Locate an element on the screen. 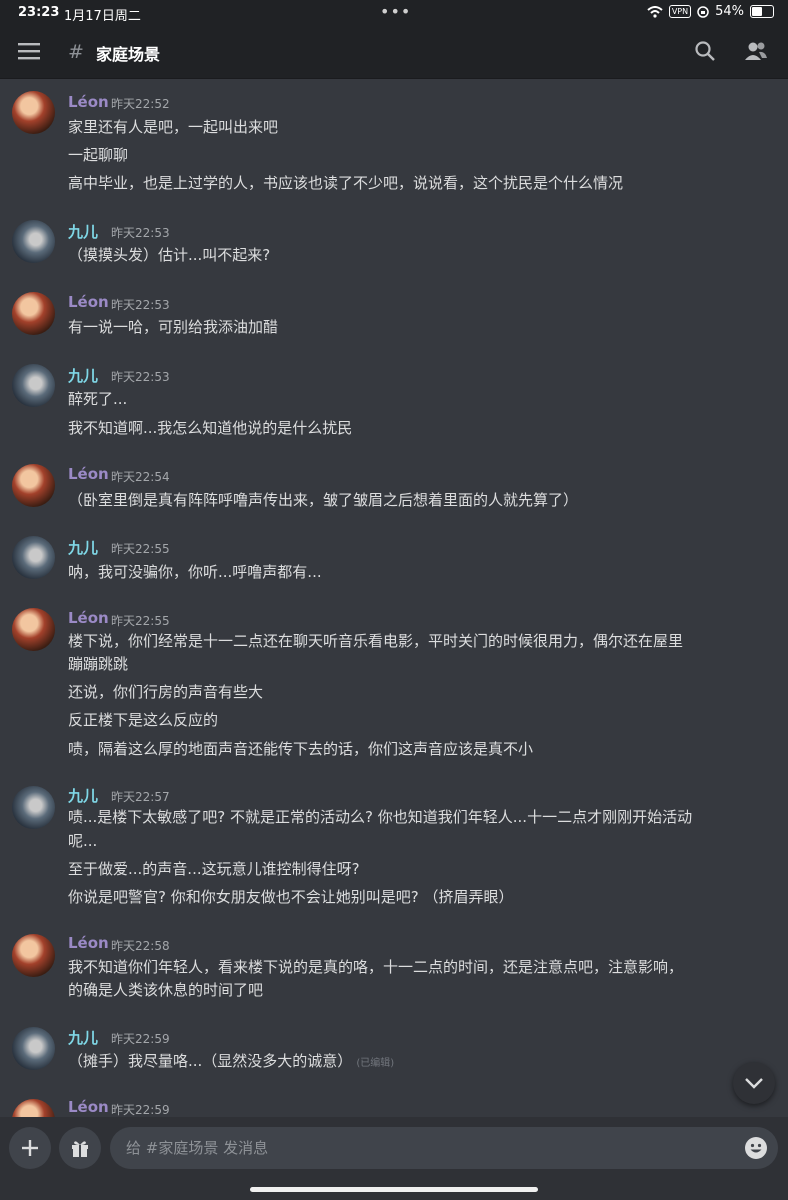 Image resolution: width=788 pixels, height=1200 pixels. message-text: 还说，你们行房的声音有些大 is located at coordinates (166, 692).